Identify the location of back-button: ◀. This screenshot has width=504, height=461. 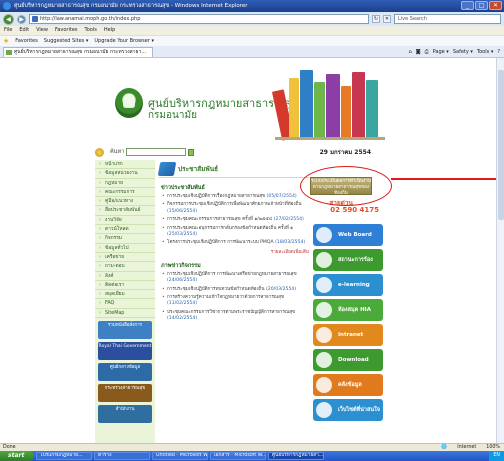
(8, 19).